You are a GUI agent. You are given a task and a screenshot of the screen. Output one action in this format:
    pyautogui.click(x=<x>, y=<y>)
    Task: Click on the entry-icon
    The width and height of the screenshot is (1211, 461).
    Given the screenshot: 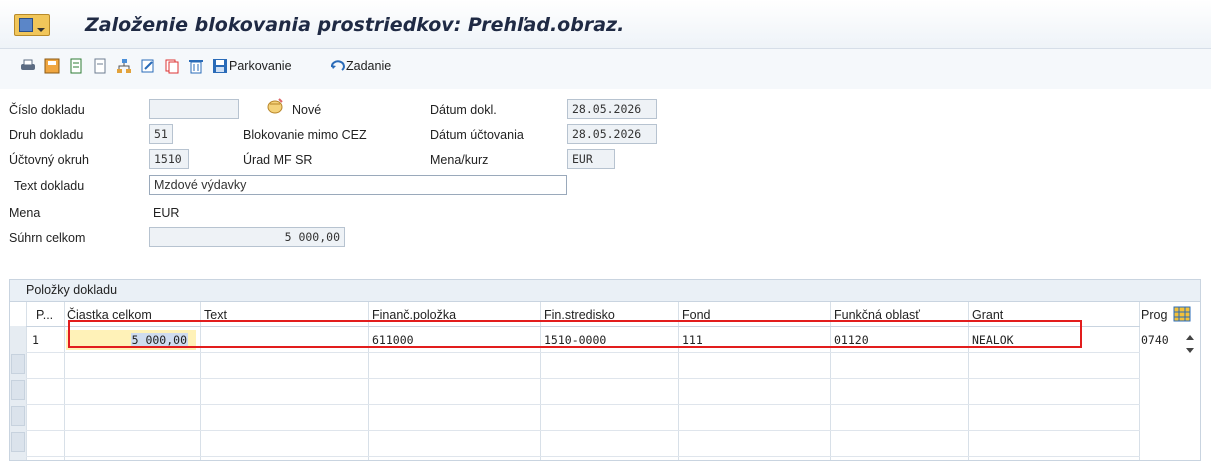 What is the action you would take?
    pyautogui.click(x=338, y=66)
    